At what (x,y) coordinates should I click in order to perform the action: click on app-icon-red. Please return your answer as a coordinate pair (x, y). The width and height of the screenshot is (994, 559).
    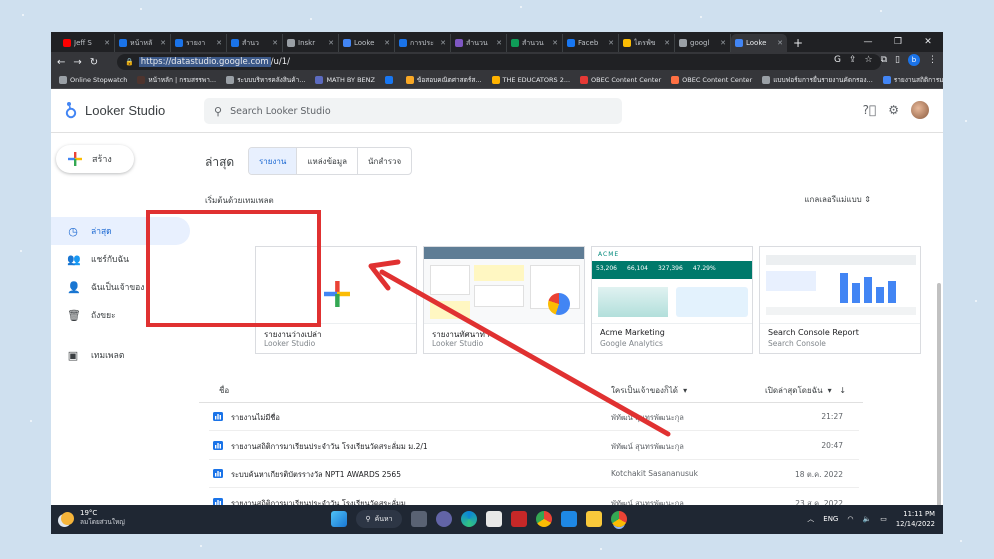
    Looking at the image, I should click on (519, 519).